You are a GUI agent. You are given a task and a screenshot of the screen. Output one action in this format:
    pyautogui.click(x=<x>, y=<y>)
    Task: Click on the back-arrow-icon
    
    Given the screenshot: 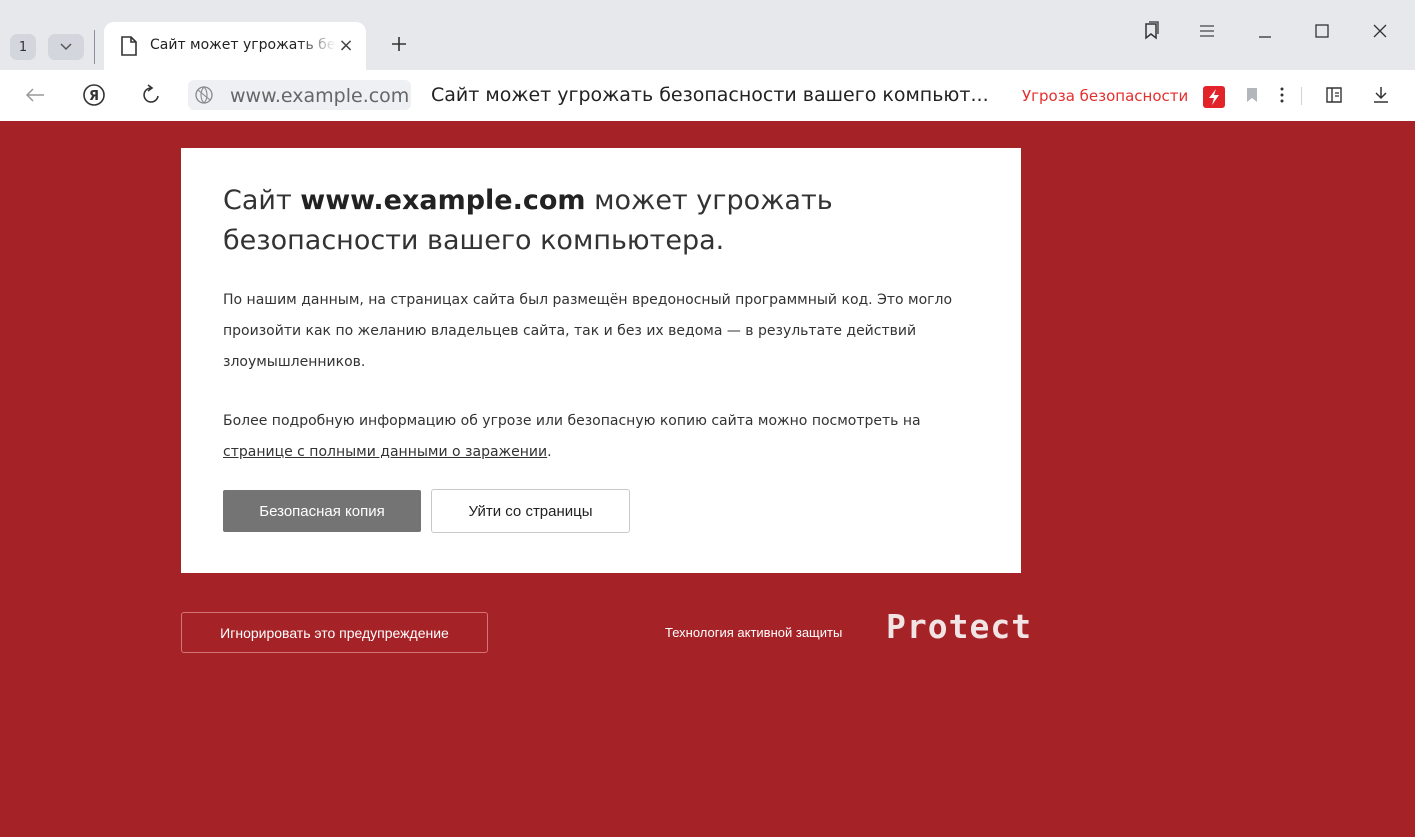 What is the action you would take?
    pyautogui.click(x=34, y=95)
    